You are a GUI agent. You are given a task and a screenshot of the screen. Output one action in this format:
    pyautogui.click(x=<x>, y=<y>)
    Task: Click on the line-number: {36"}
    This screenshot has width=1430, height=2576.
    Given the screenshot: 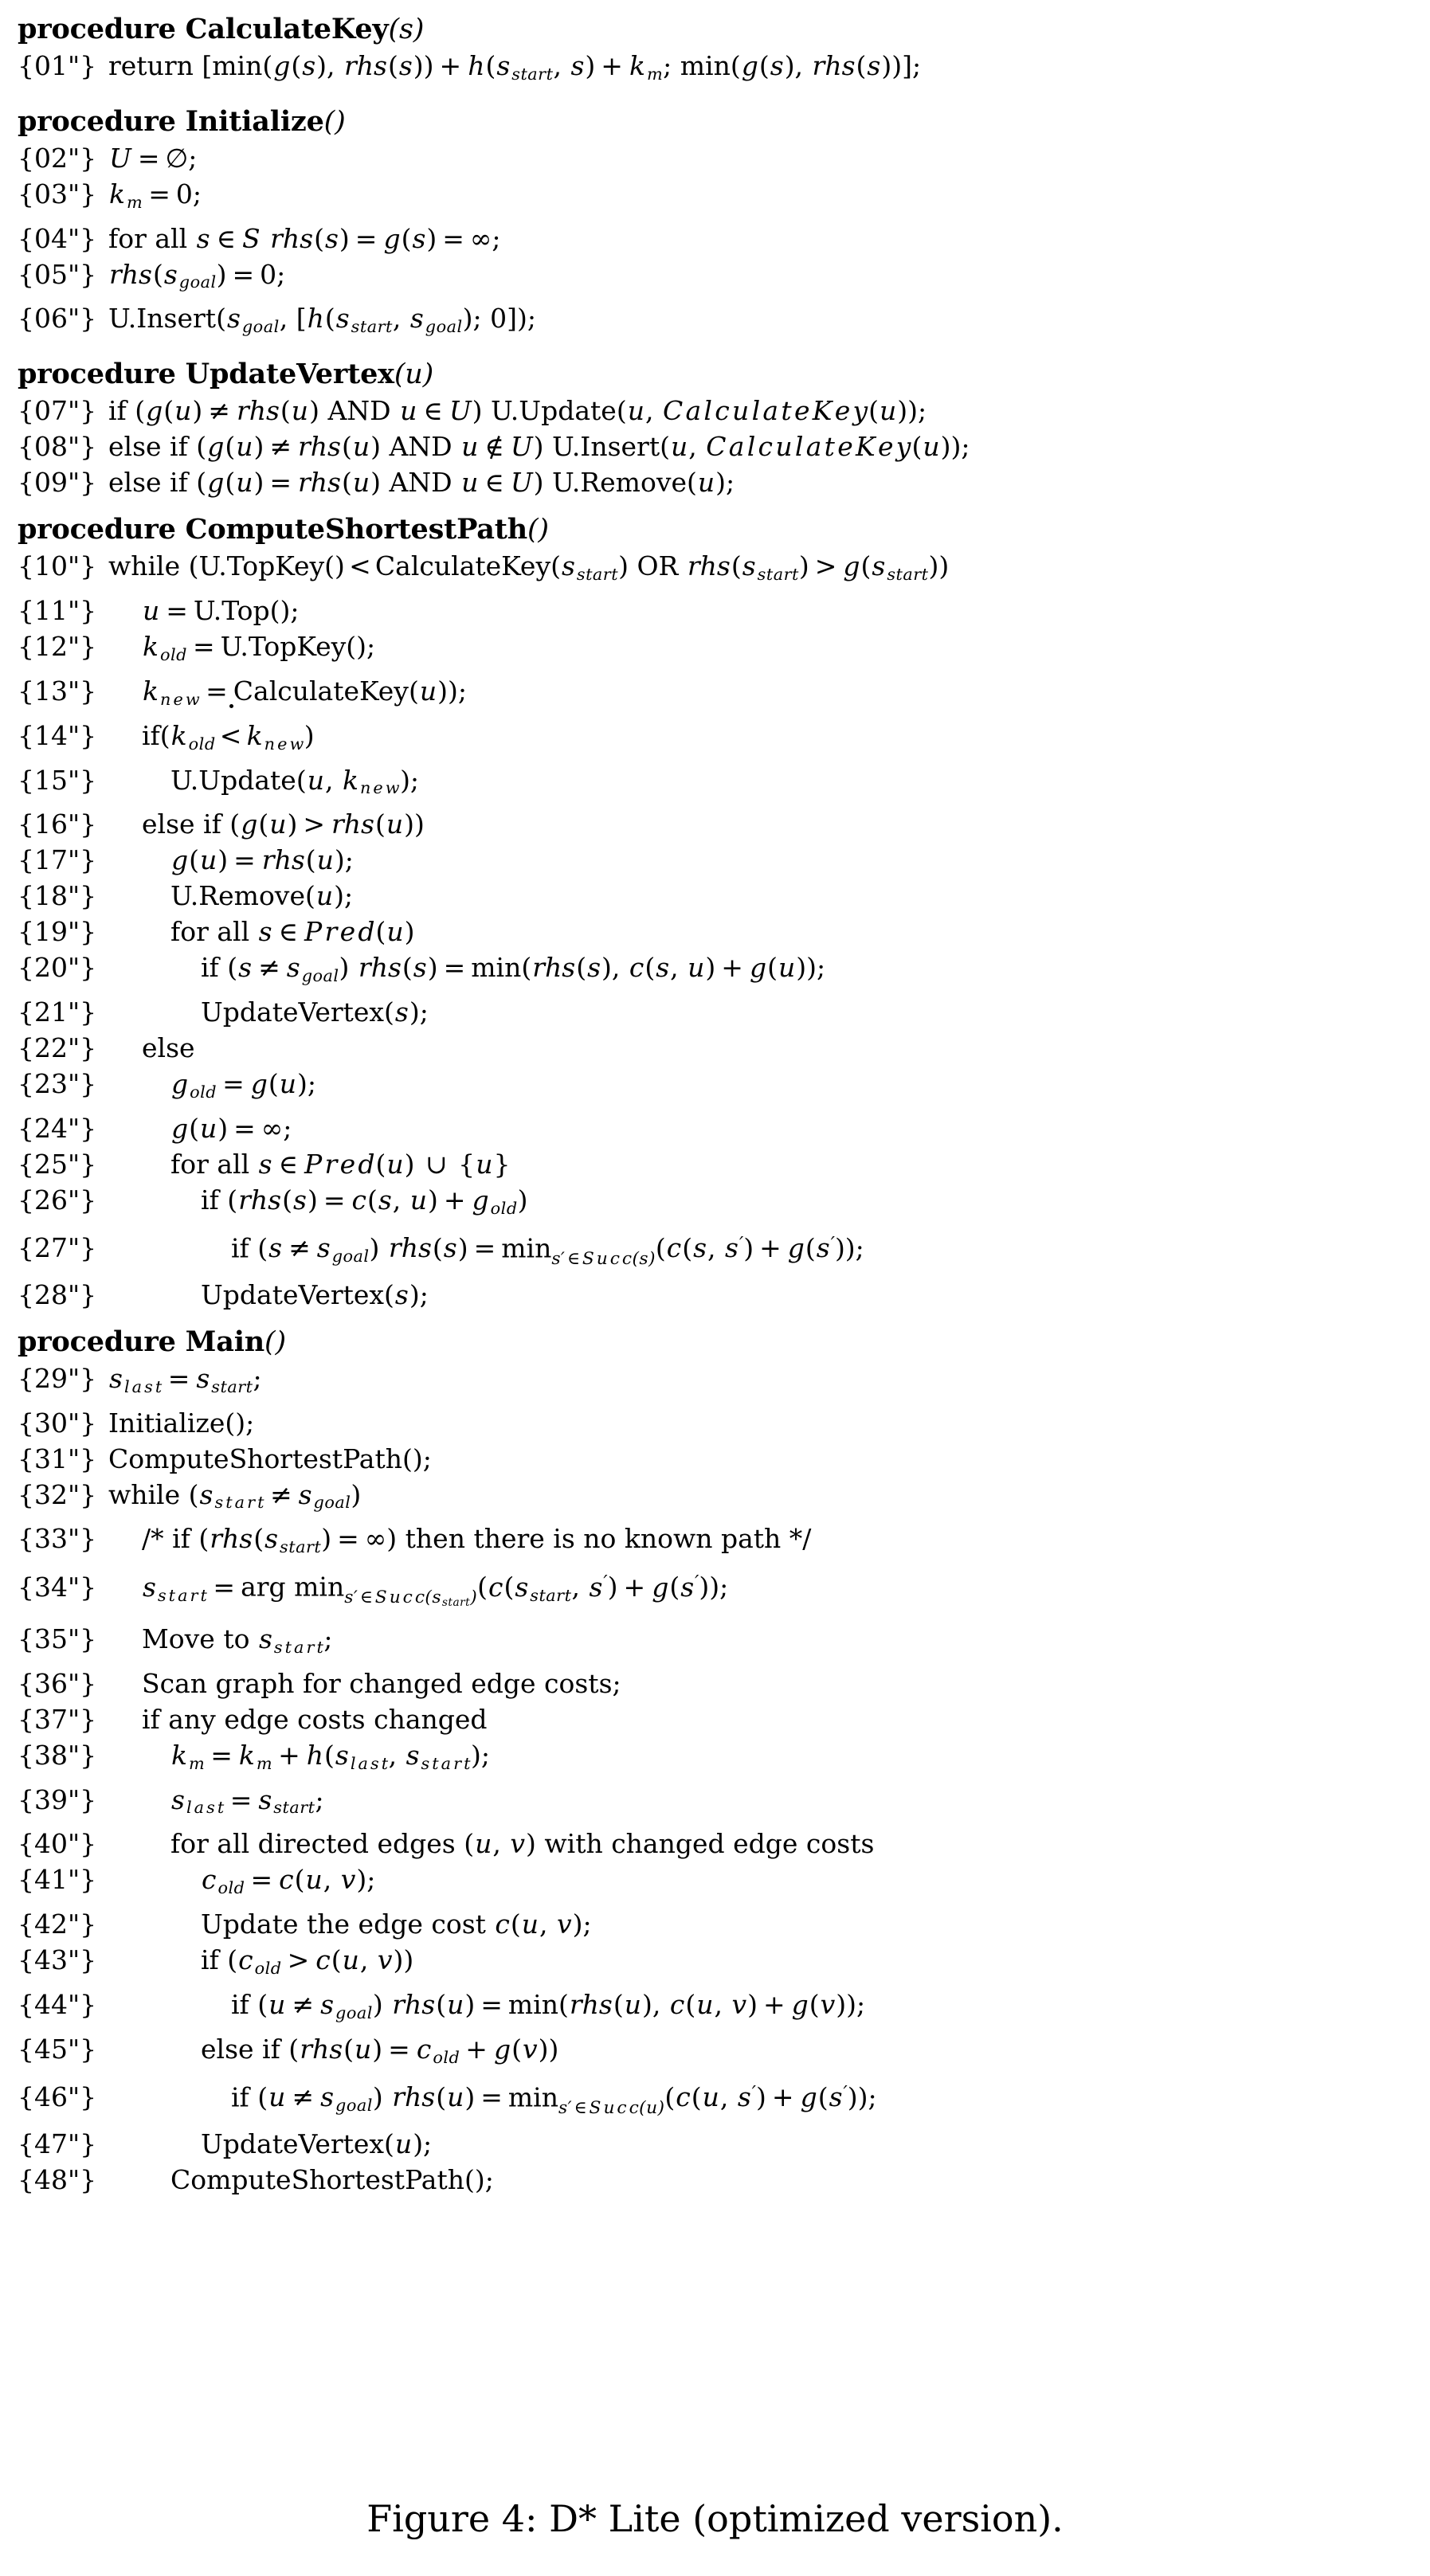 What is the action you would take?
    pyautogui.click(x=57, y=1683)
    